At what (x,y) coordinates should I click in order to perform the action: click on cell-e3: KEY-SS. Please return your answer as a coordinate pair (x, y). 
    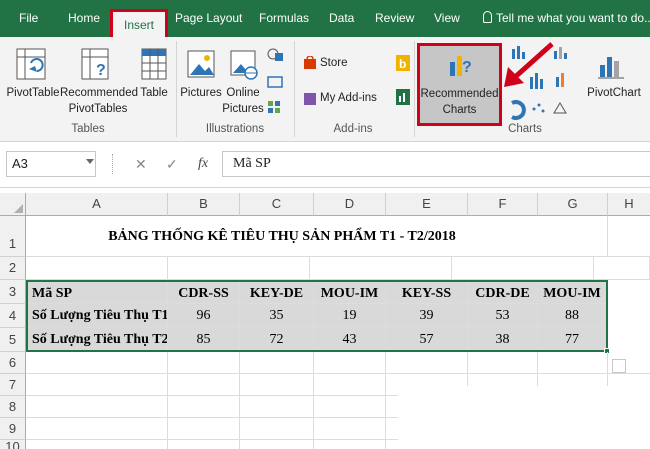
    Looking at the image, I should click on (427, 292).